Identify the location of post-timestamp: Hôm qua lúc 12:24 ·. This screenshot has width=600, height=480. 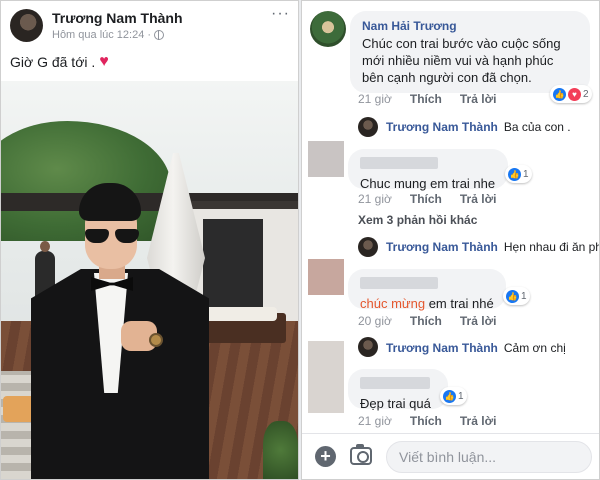
(108, 35).